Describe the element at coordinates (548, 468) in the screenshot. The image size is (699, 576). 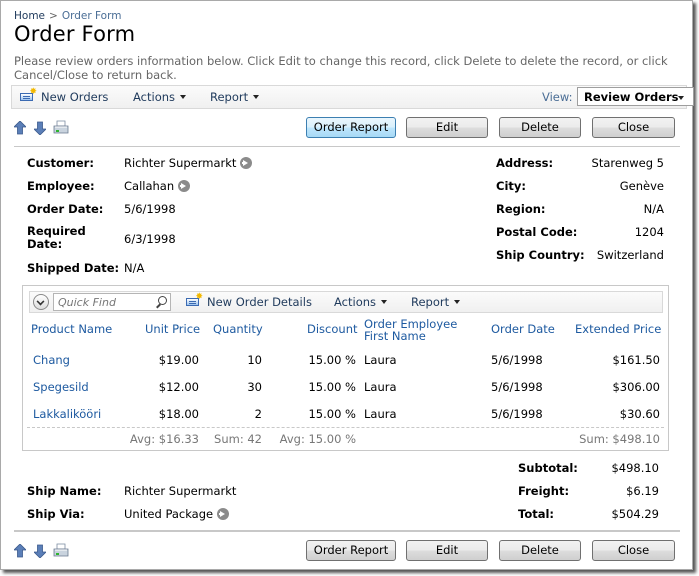
I see `subtotal-label: Subtotal:` at that location.